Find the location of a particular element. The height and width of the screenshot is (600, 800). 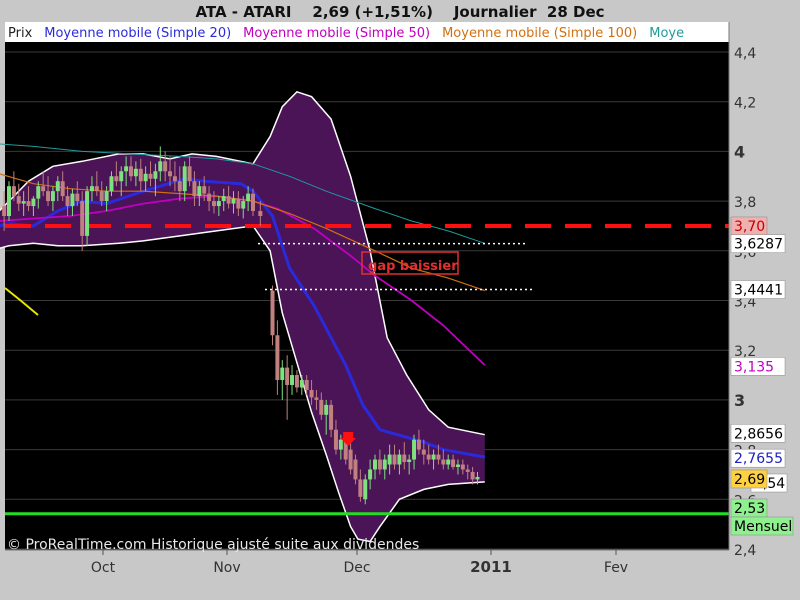

gap-annotation: gap baissier is located at coordinates (413, 266).